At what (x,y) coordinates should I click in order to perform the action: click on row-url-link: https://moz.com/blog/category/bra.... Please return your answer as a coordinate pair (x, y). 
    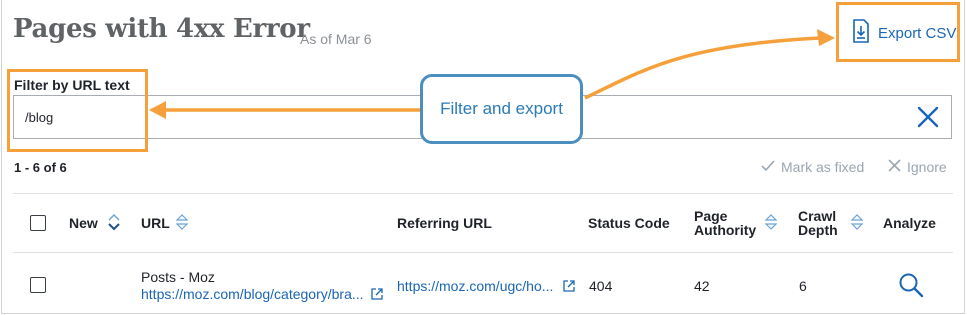
    Looking at the image, I should click on (252, 294).